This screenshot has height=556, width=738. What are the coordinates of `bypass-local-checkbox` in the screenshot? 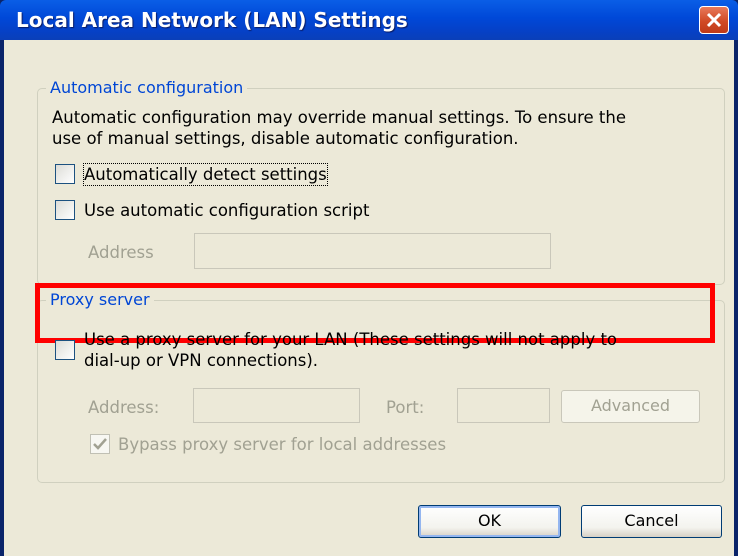 It's located at (100, 444).